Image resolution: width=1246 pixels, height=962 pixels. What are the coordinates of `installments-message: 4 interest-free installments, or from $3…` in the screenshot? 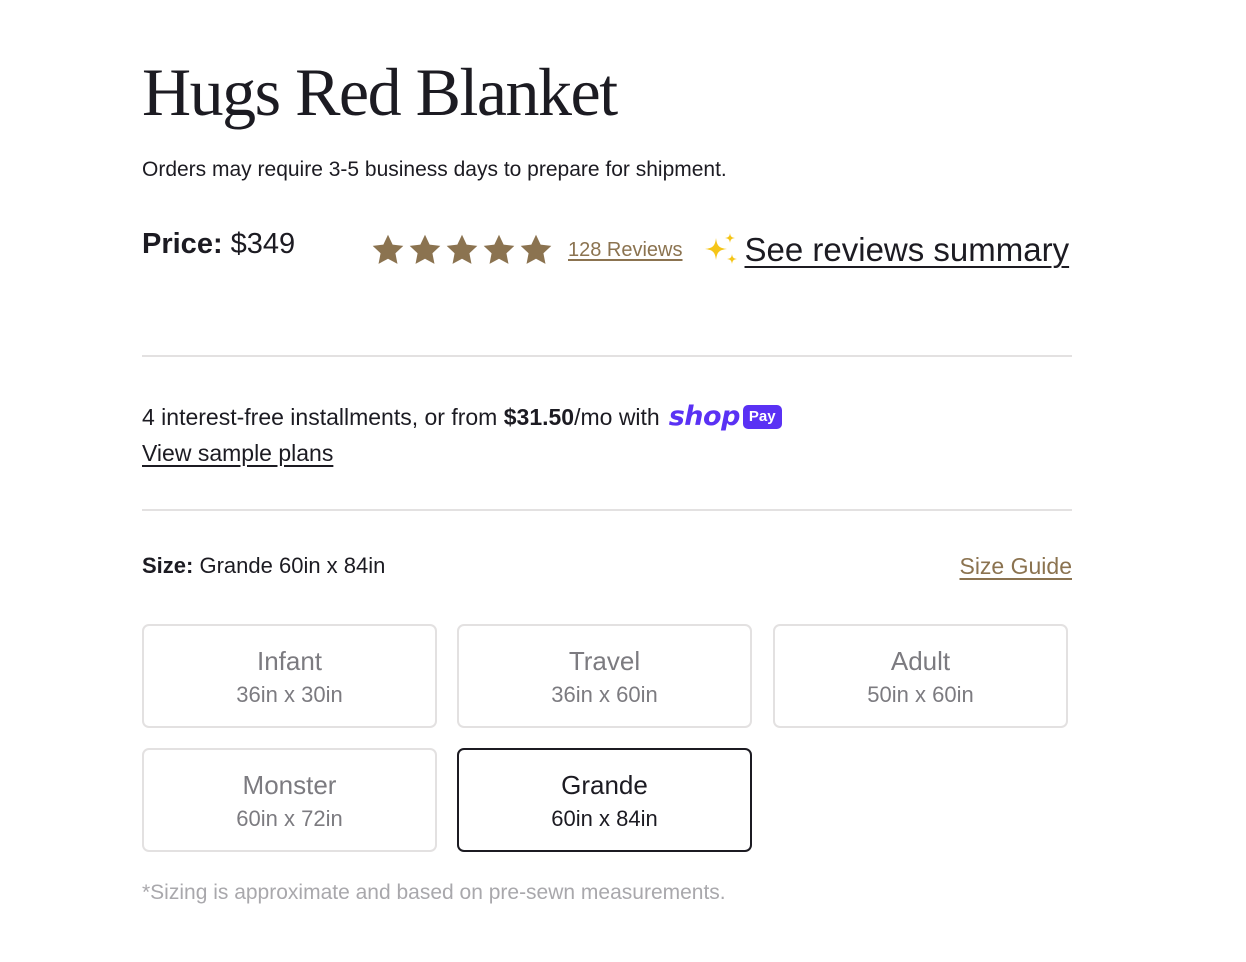 It's located at (462, 417).